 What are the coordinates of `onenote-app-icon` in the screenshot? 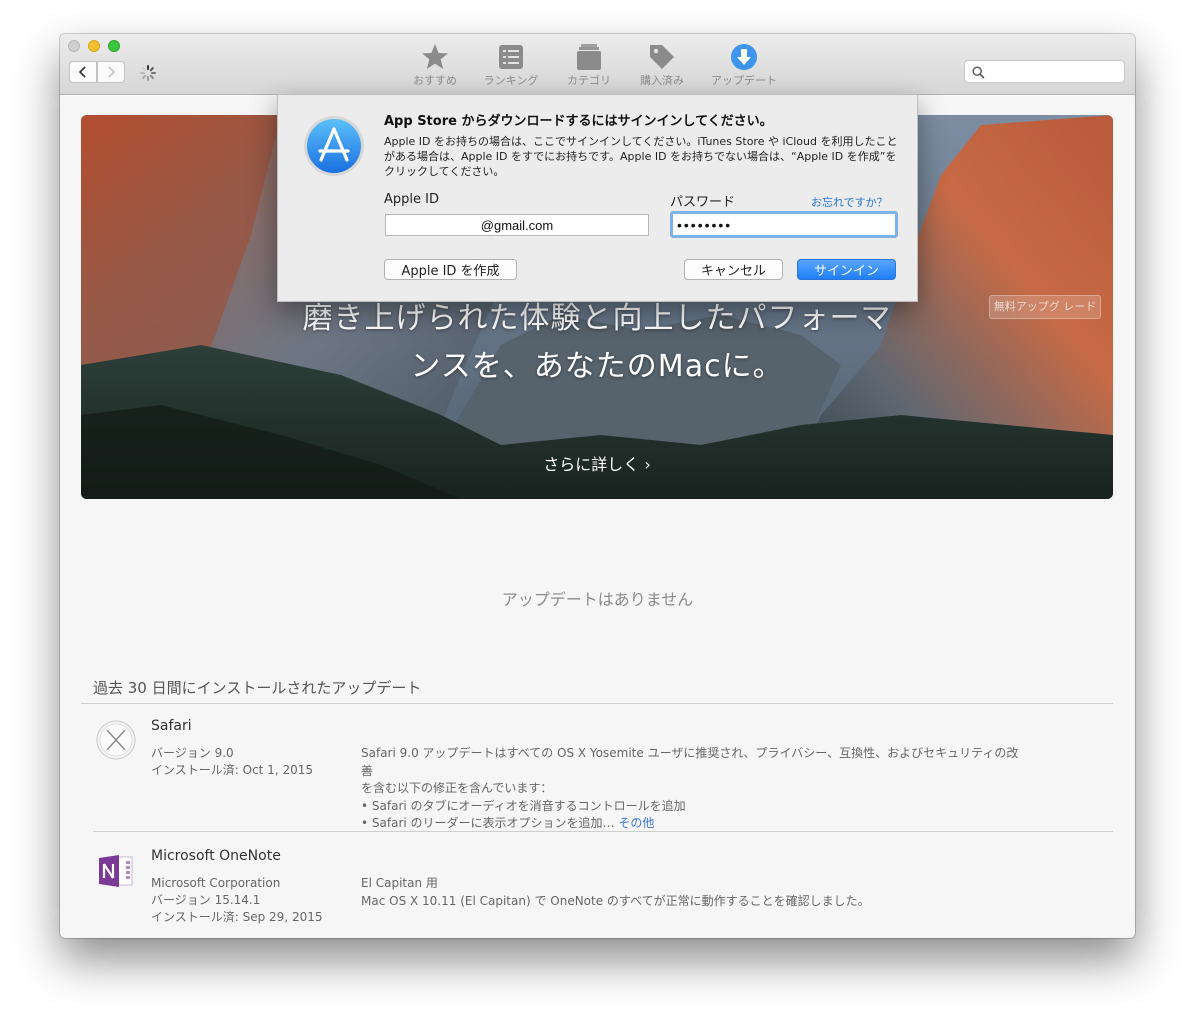 It's located at (116, 871).